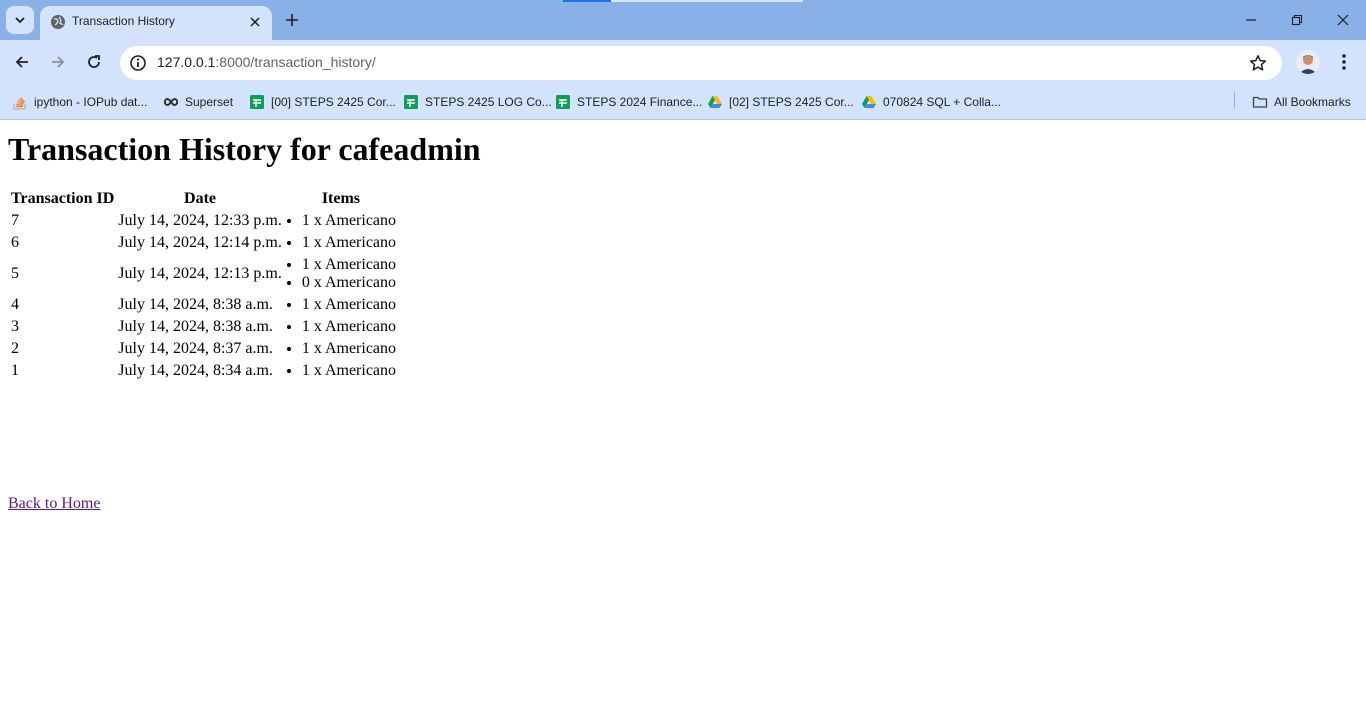 Image resolution: width=1366 pixels, height=728 pixels. I want to click on arrow-left-icon, so click(21, 62).